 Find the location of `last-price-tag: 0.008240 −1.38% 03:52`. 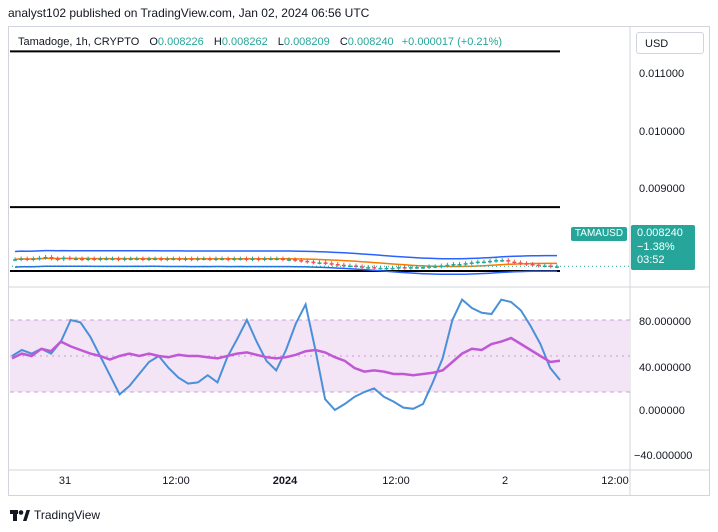

last-price-tag: 0.008240 −1.38% 03:52 is located at coordinates (663, 247).